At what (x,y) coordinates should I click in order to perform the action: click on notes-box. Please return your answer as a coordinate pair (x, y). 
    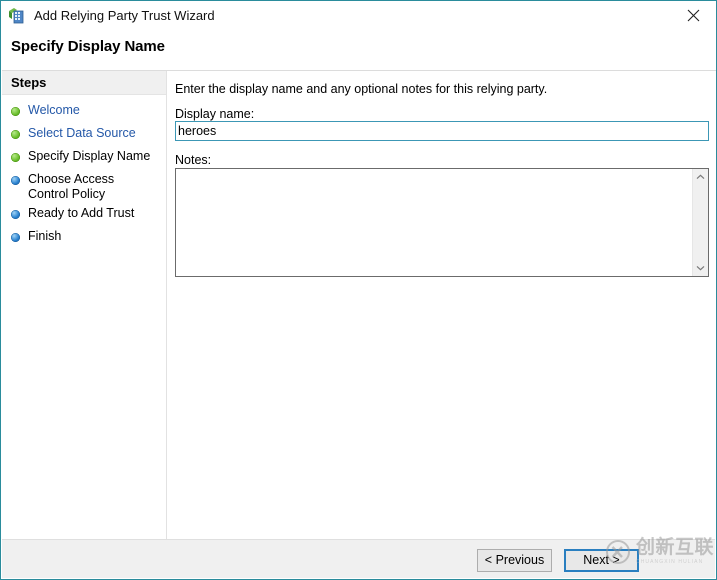
    Looking at the image, I should click on (442, 222).